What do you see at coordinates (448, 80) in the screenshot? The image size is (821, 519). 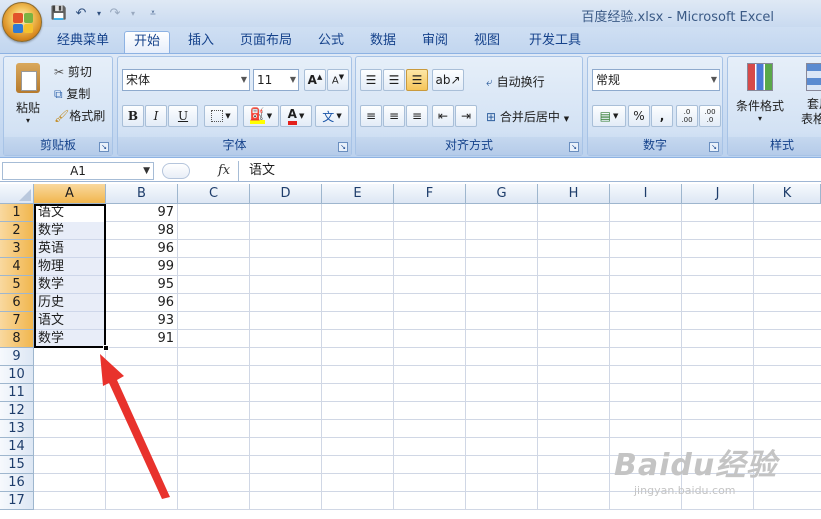 I see `orientation-button: ab↗` at bounding box center [448, 80].